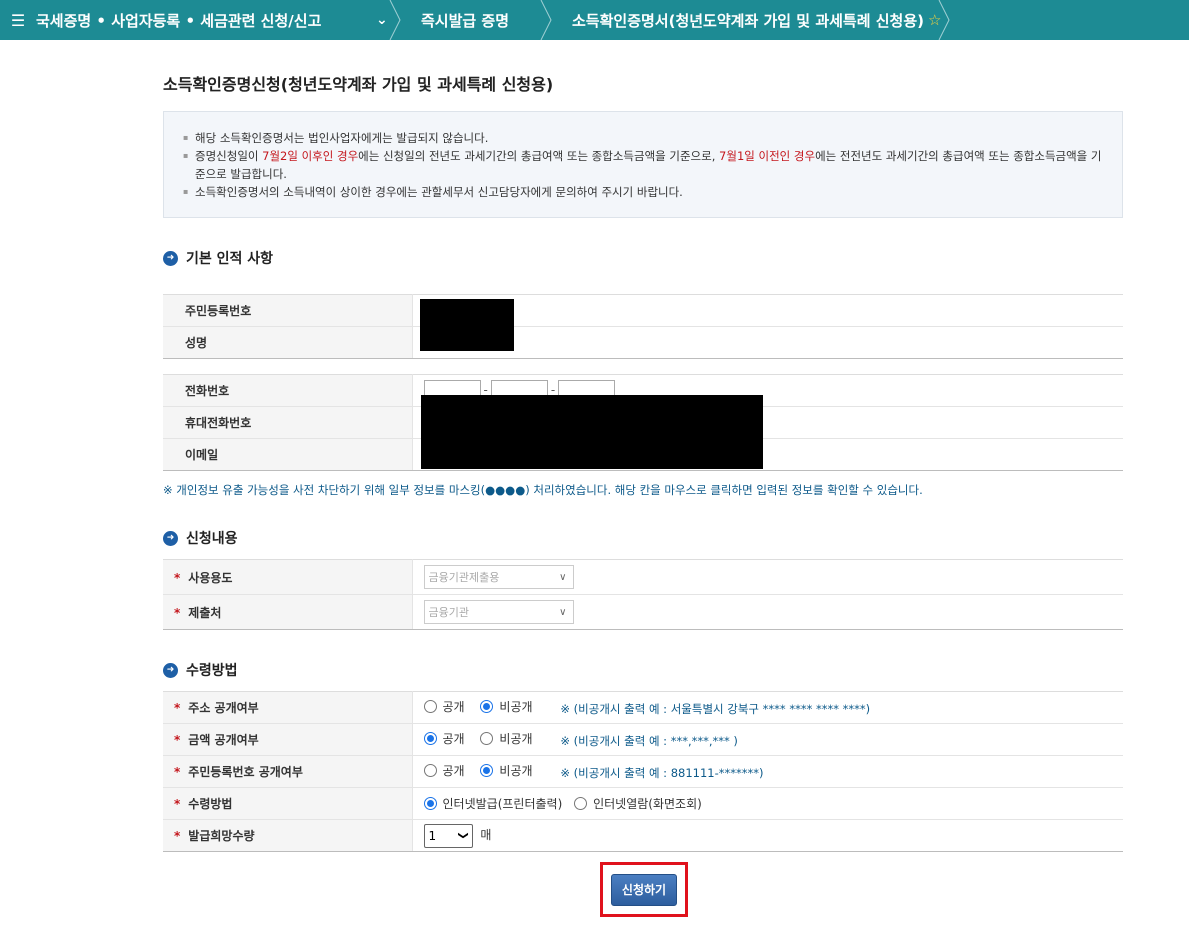  I want to click on chevron-down-icon: ⌄, so click(382, 20).